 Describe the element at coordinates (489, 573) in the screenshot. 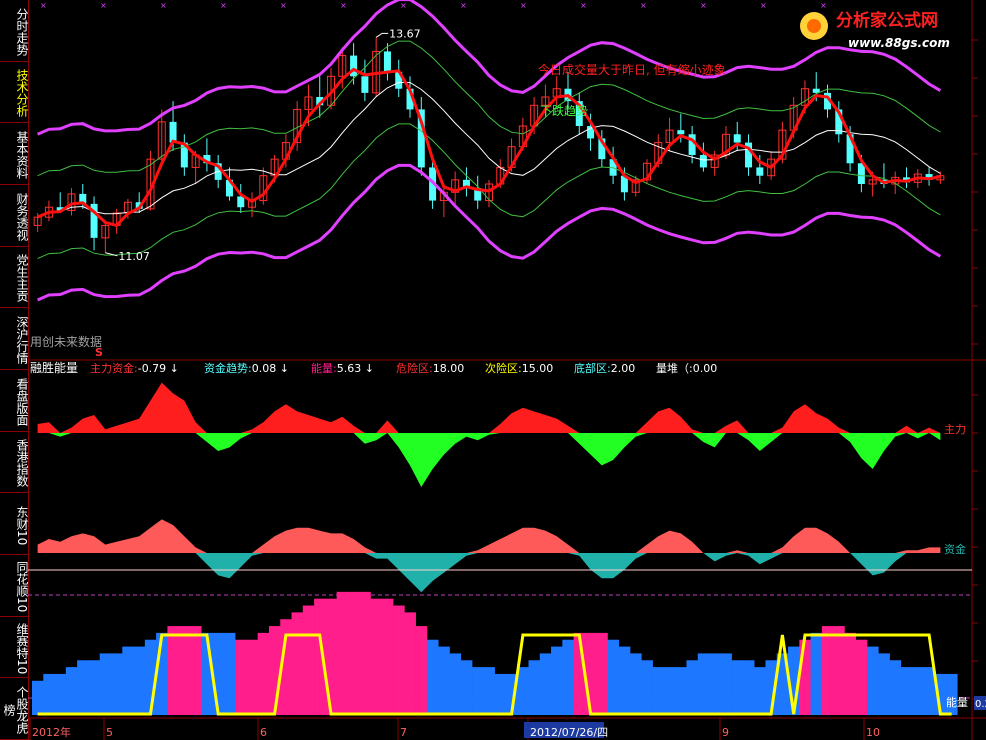

I see `fund-trend-negative` at that location.